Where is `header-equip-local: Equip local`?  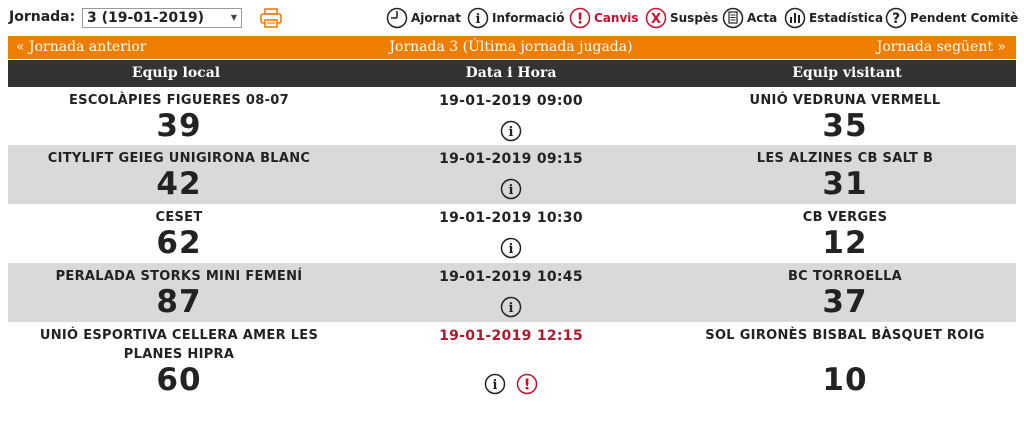 header-equip-local: Equip local is located at coordinates (176, 73).